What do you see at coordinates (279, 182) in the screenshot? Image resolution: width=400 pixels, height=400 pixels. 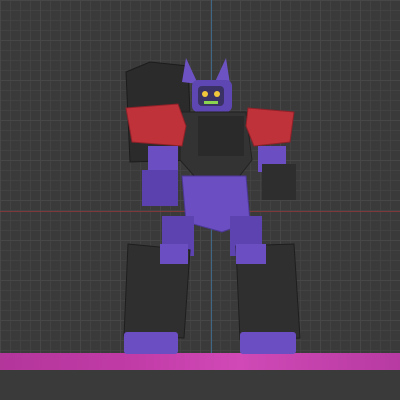 I see `robot-right-forearm` at bounding box center [279, 182].